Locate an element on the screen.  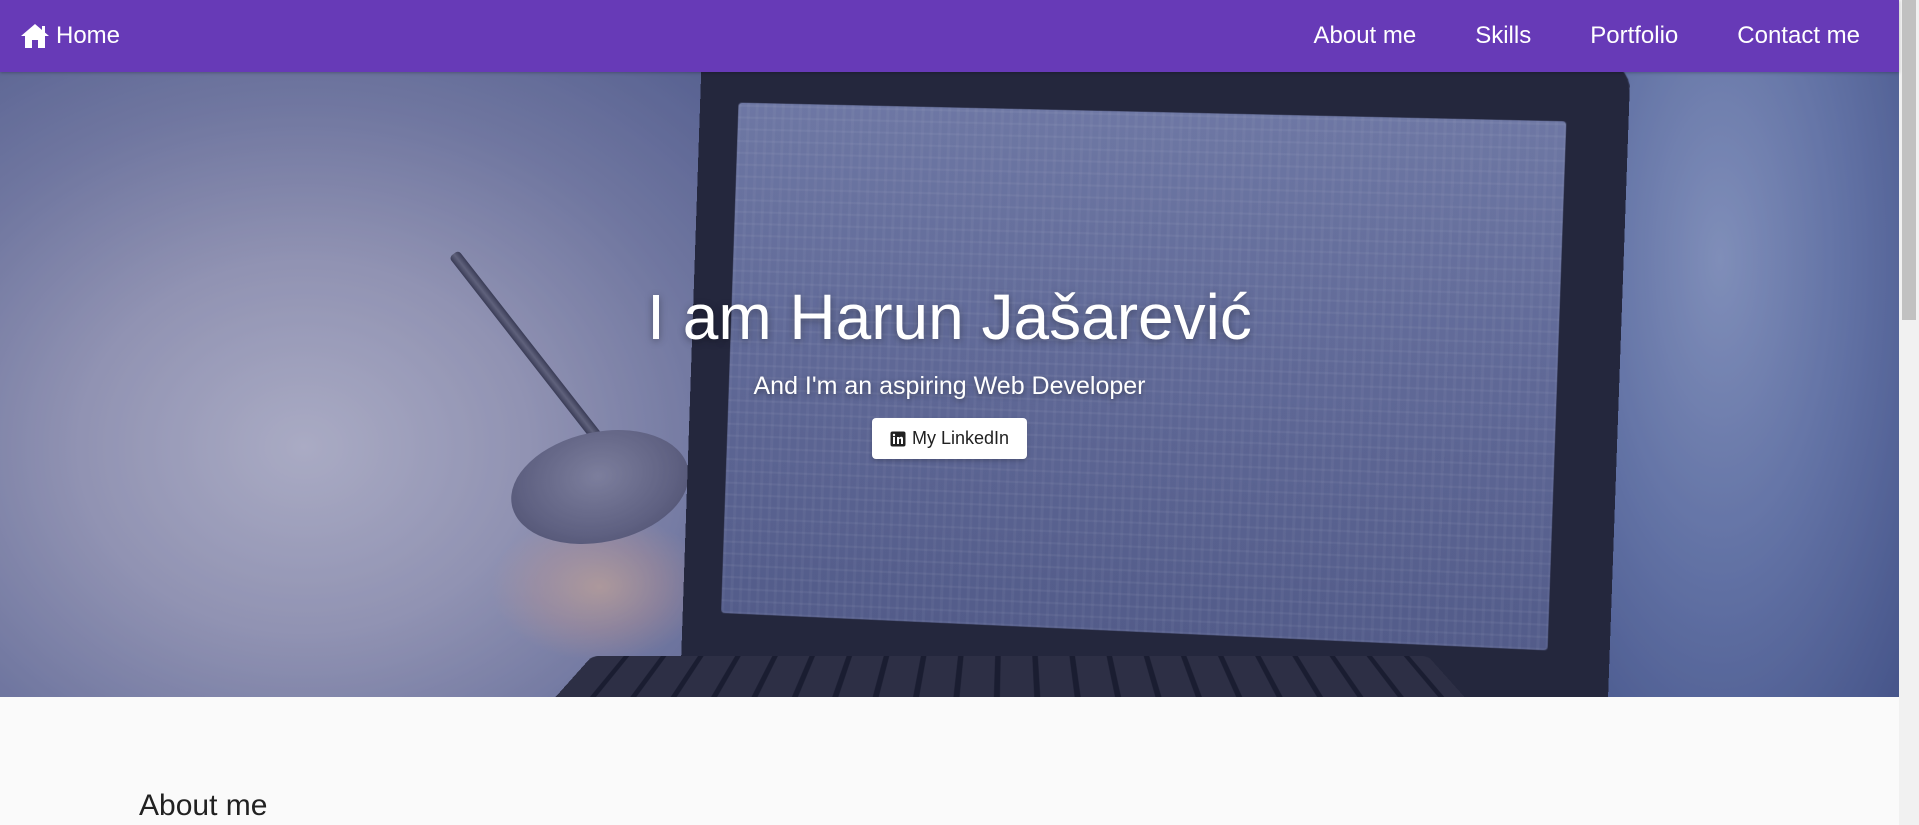
linkedin-icon is located at coordinates (898, 439).